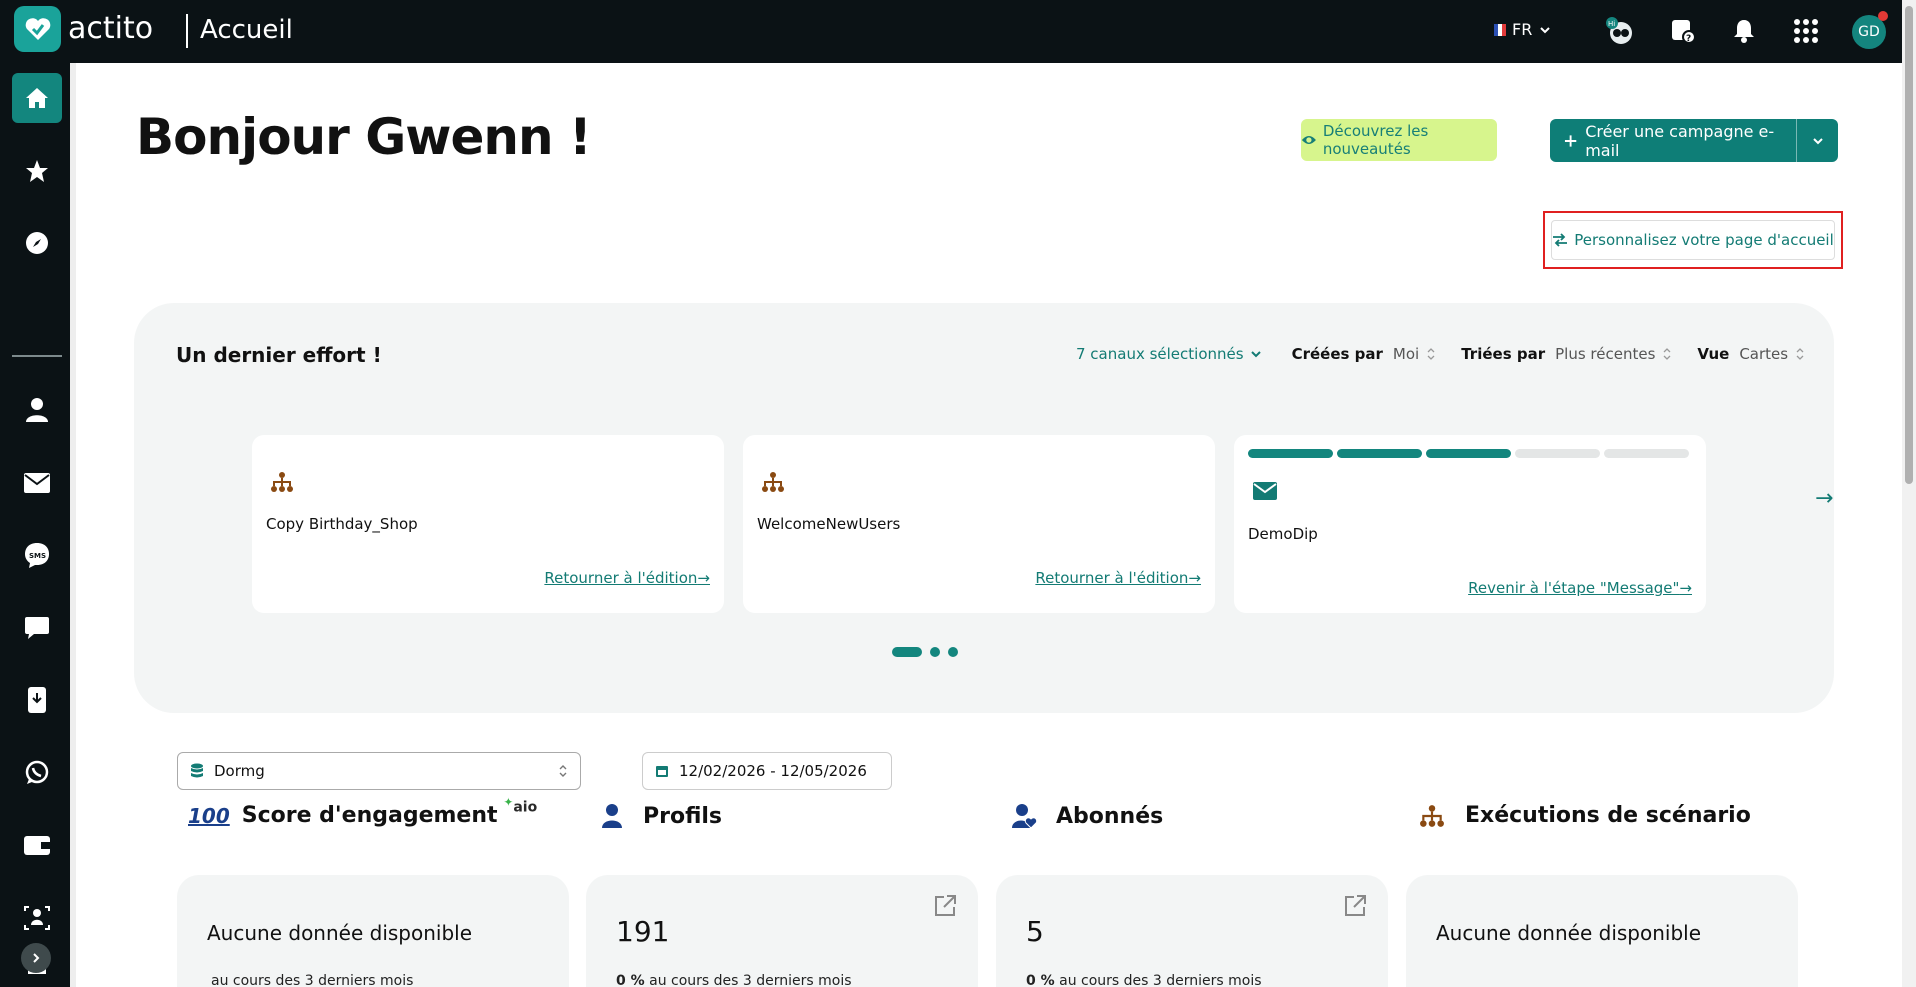 This screenshot has height=987, width=1916. Describe the element at coordinates (37, 171) in the screenshot. I see `star-icon` at that location.